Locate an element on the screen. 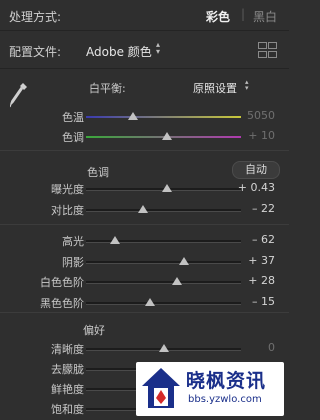 This screenshot has width=320, height=420. watermark-title: 晓枫资讯 is located at coordinates (226, 381).